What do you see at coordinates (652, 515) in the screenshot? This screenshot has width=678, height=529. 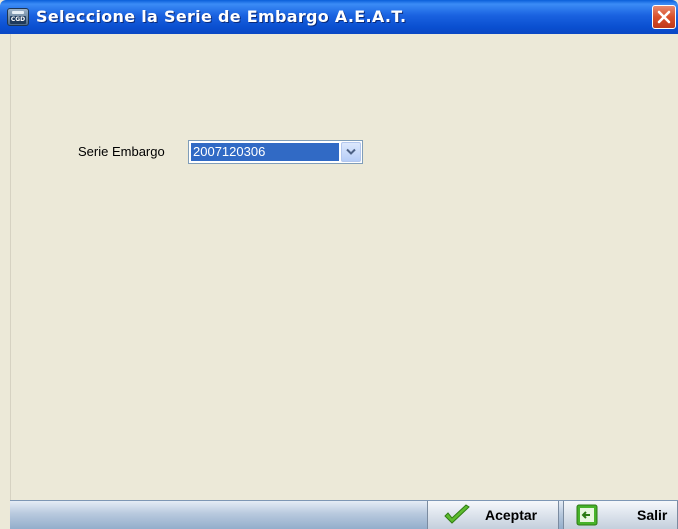 I see `exit-label: Salir` at bounding box center [652, 515].